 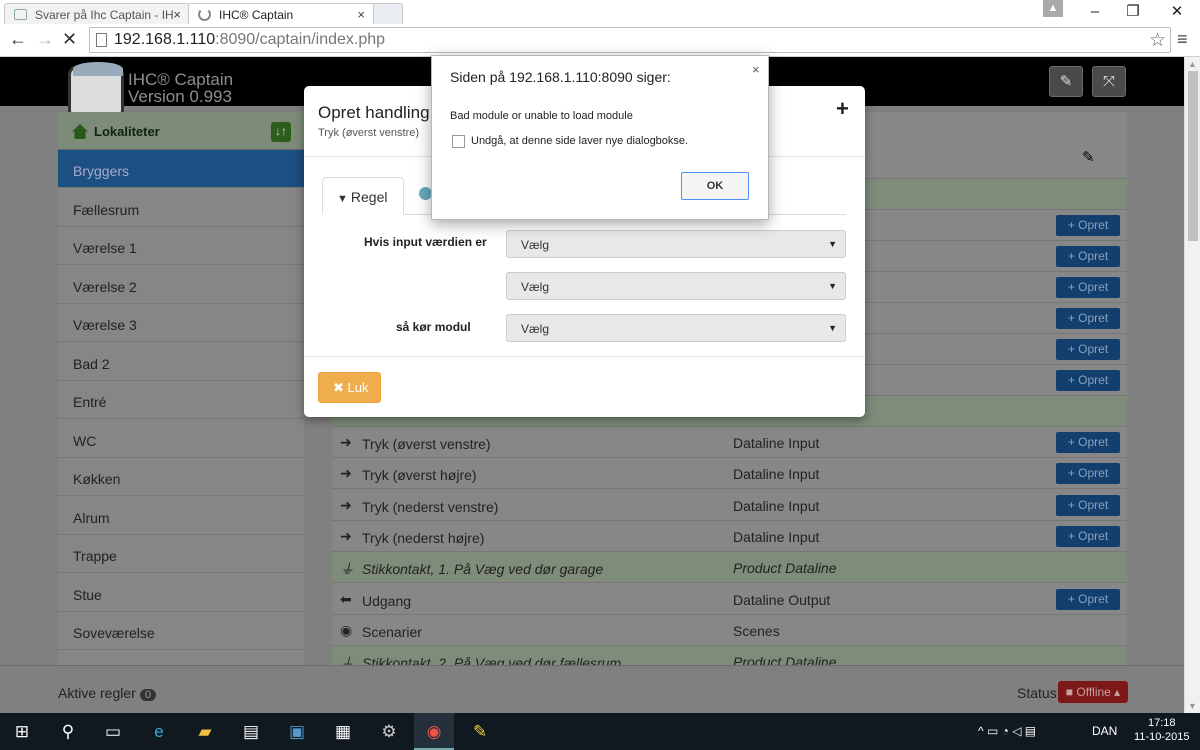 I want to click on calculator-icon: ▦, so click(x=343, y=731).